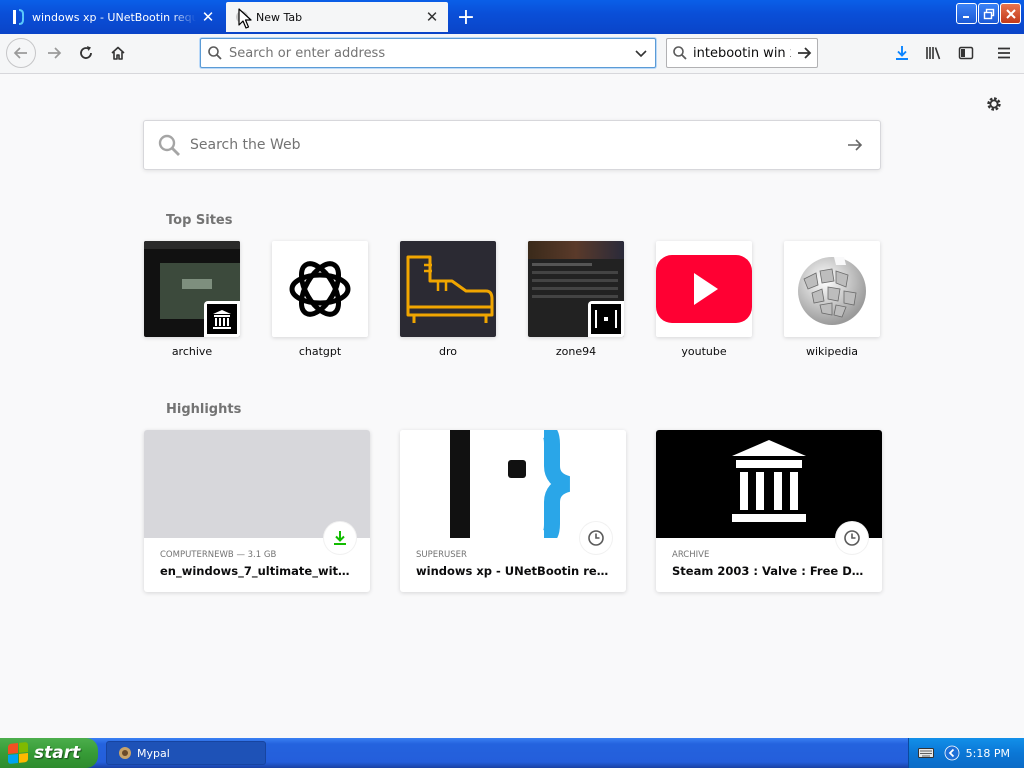 The width and height of the screenshot is (1024, 768). I want to click on tab-superuser: windows xp - UNetBootin requiring ✕, so click(113, 17).